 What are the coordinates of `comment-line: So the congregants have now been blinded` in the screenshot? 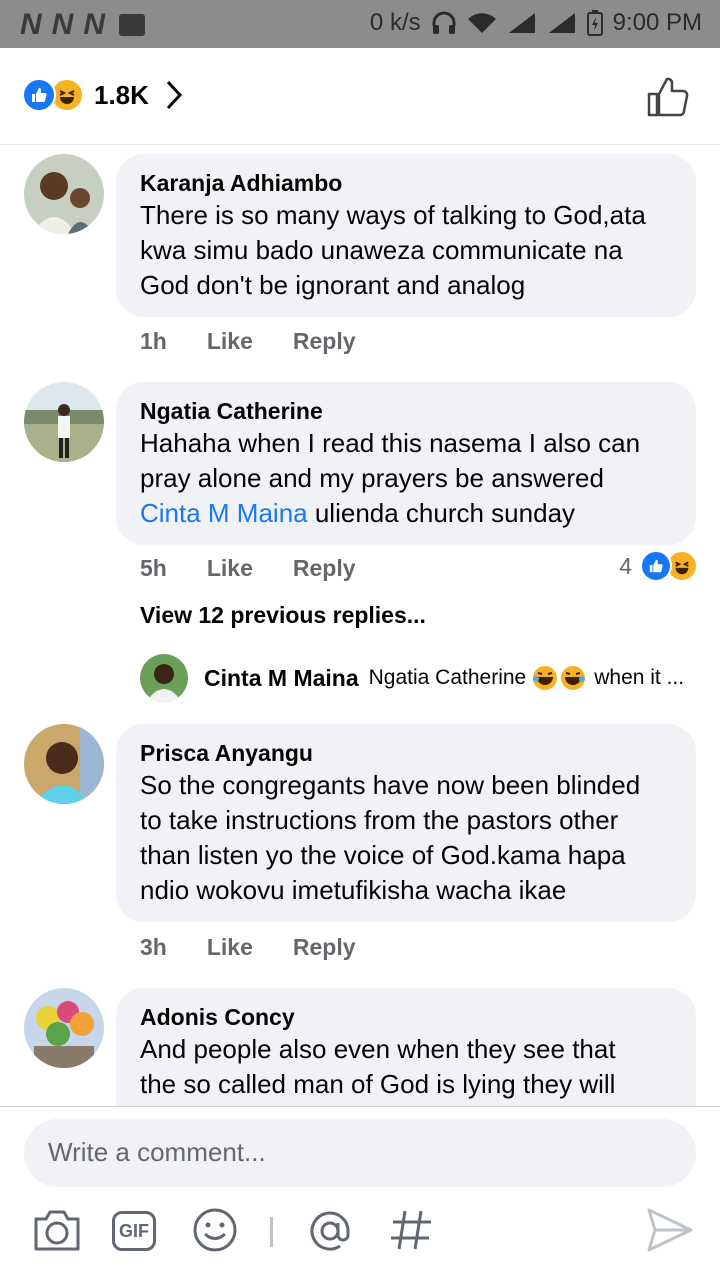 It's located at (390, 785).